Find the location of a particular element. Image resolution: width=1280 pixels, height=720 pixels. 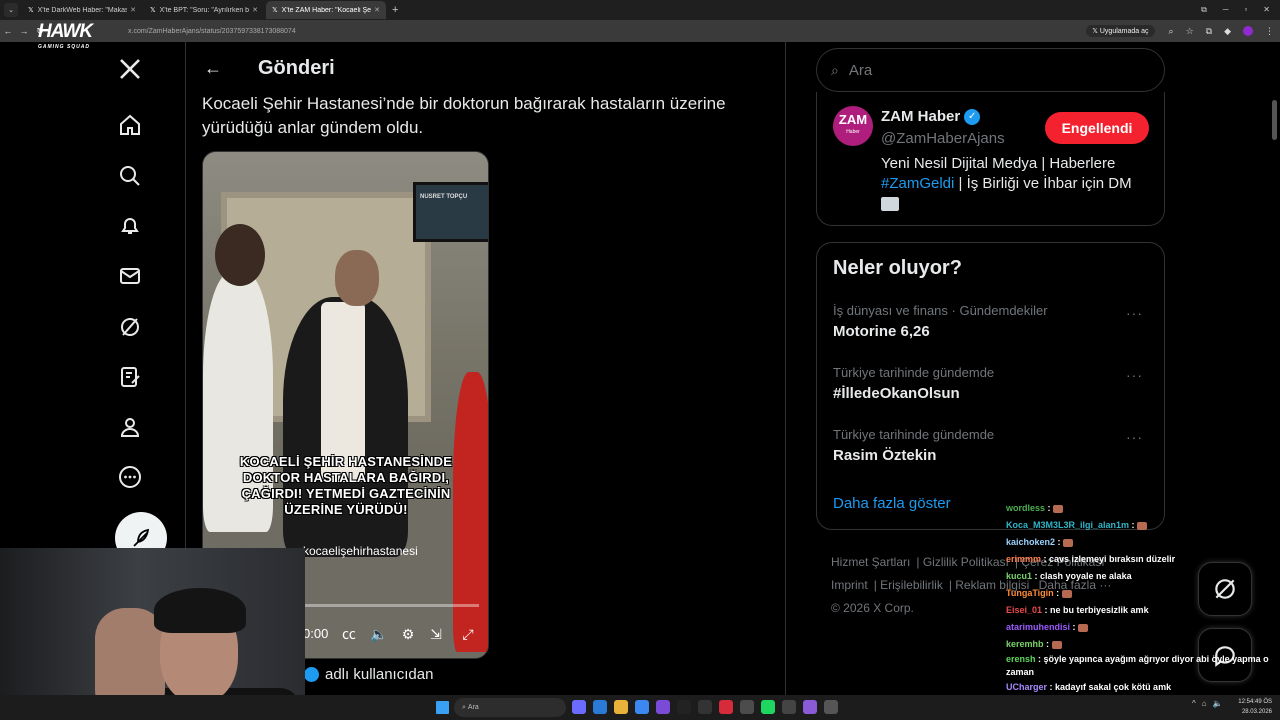

chat-message: Koca_M3M3L3R_ilgi_alan1m : is located at coordinates (1143, 525).